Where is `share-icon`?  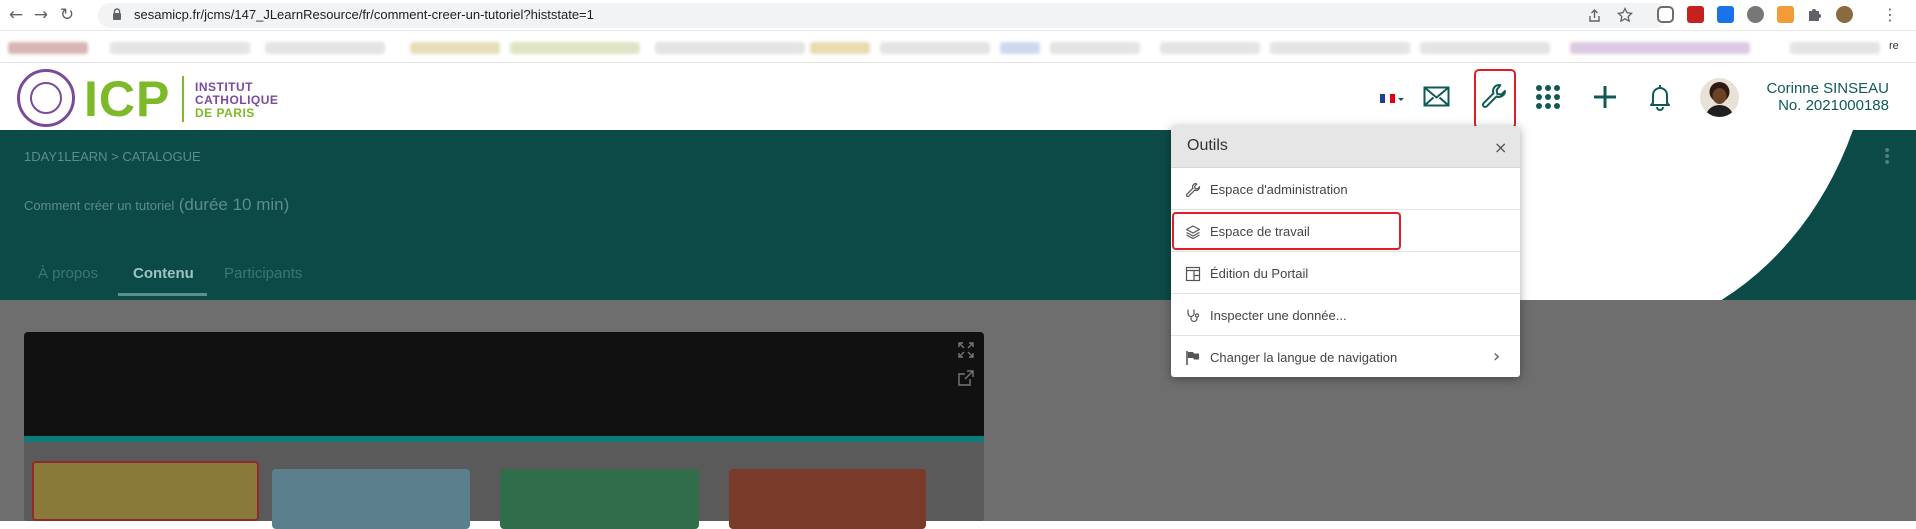
share-icon is located at coordinates (1594, 15).